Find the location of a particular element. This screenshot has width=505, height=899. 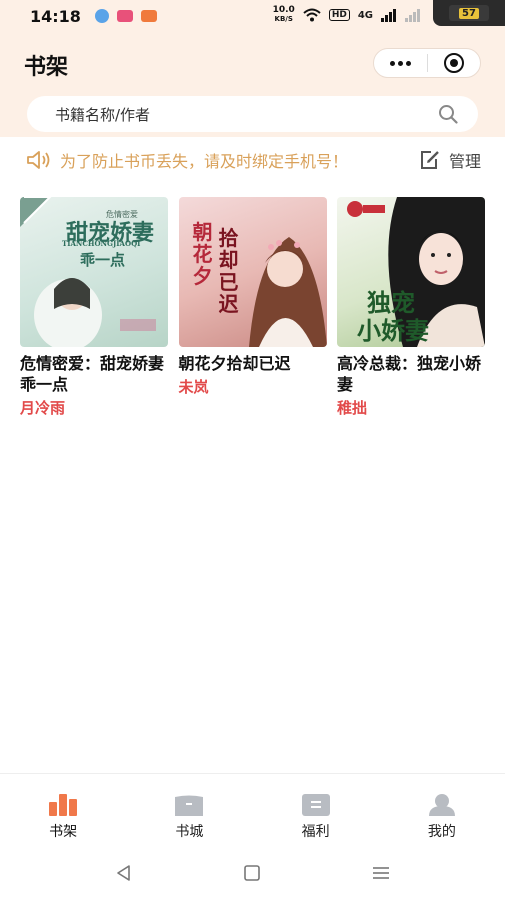

tab-label: 书城 is located at coordinates (189, 832).